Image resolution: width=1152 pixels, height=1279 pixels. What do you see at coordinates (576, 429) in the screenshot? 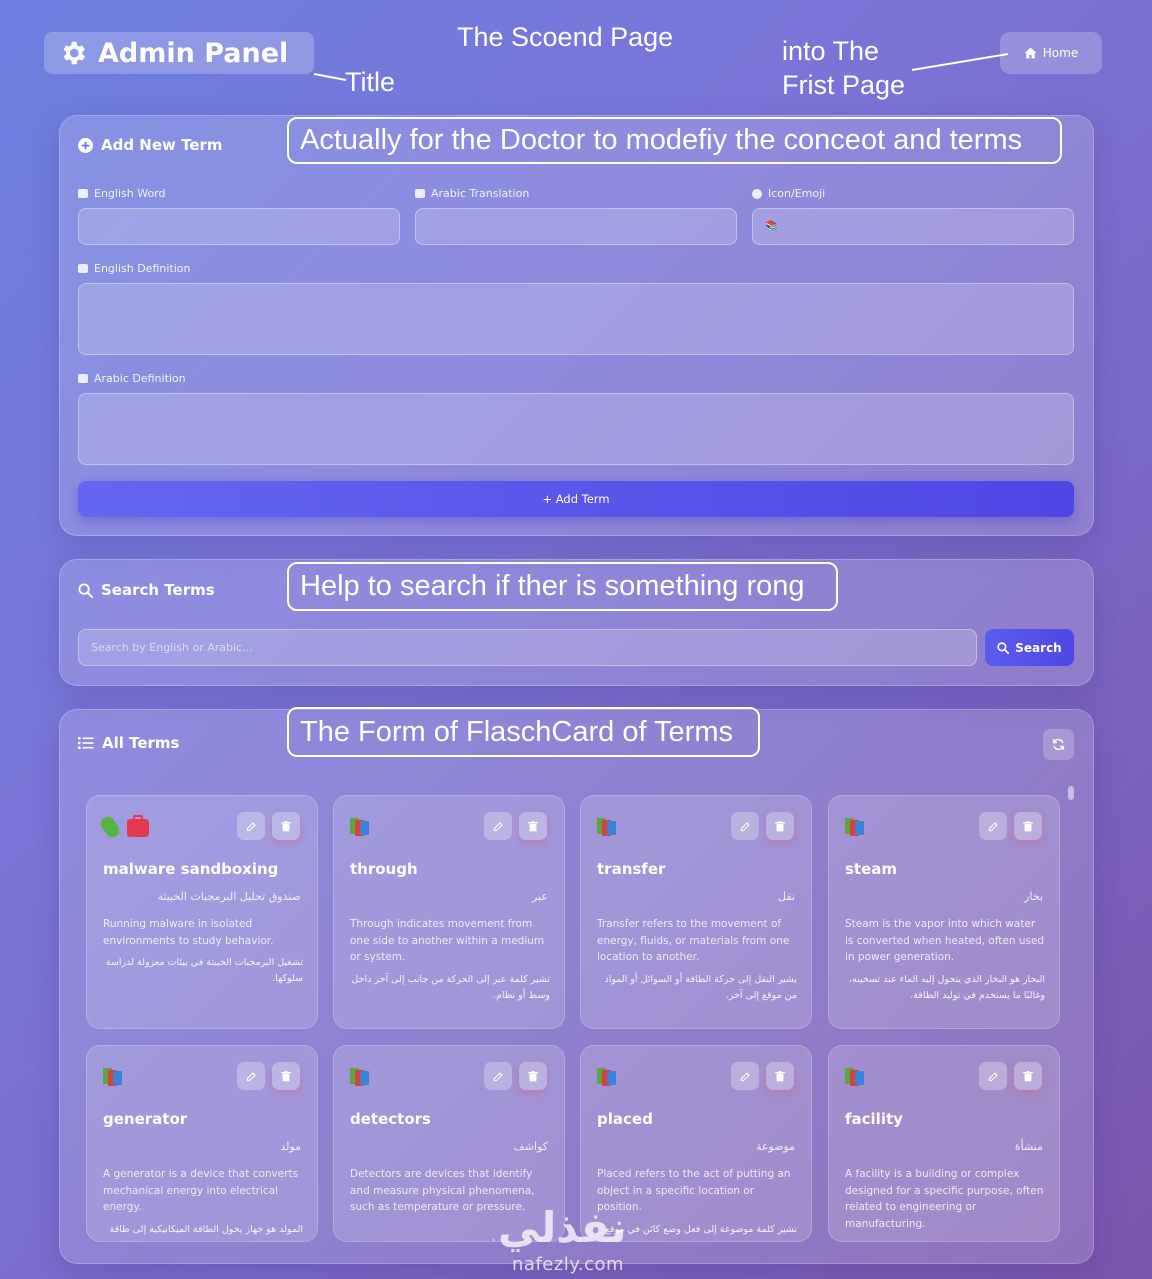
I see `arabic-definition-textarea` at bounding box center [576, 429].